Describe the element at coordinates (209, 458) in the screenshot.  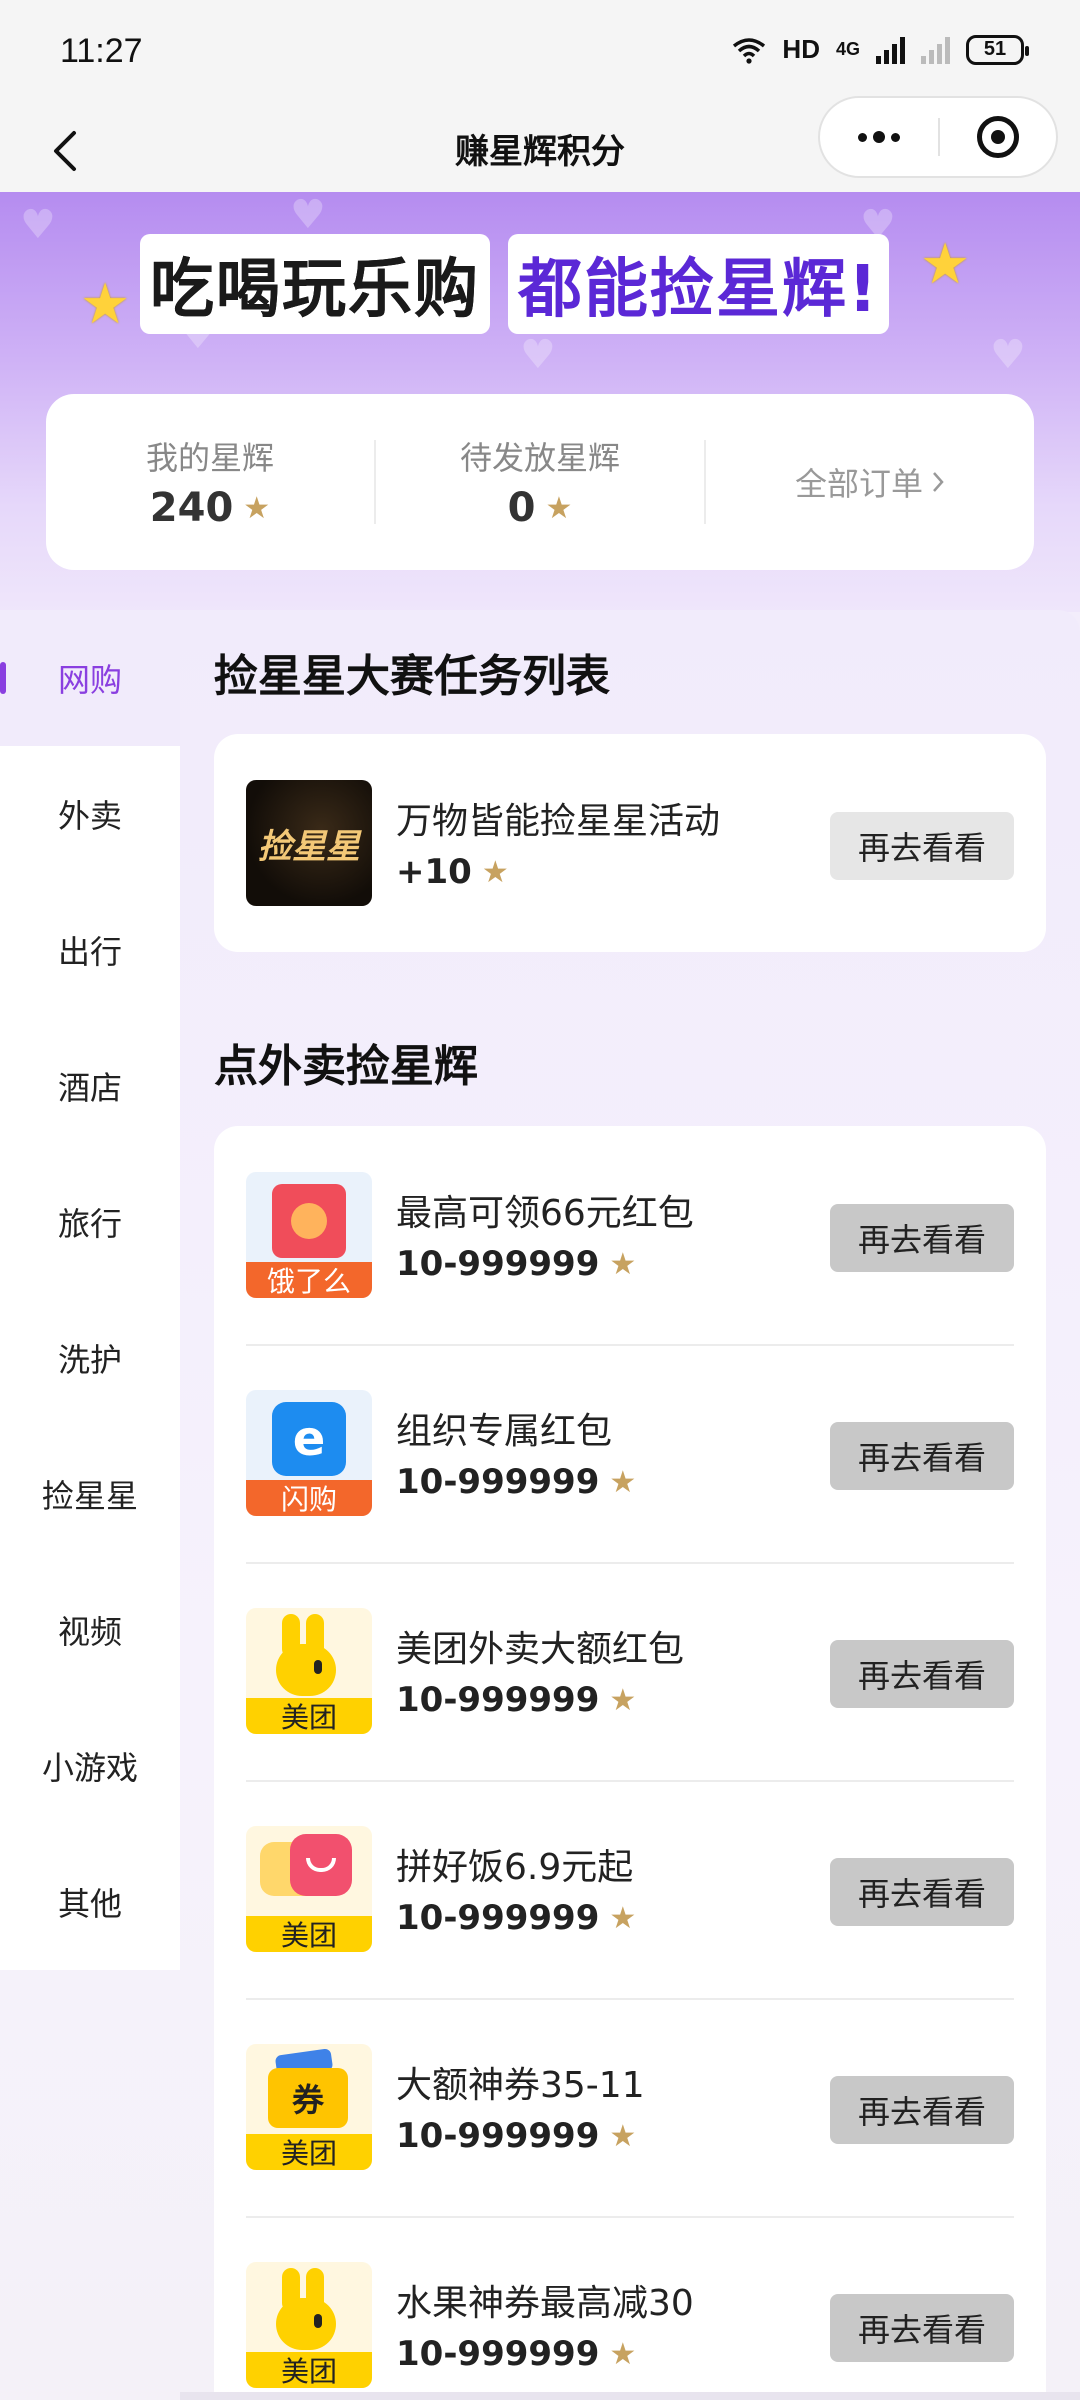
I see `my-stars-label: 我的星辉` at that location.